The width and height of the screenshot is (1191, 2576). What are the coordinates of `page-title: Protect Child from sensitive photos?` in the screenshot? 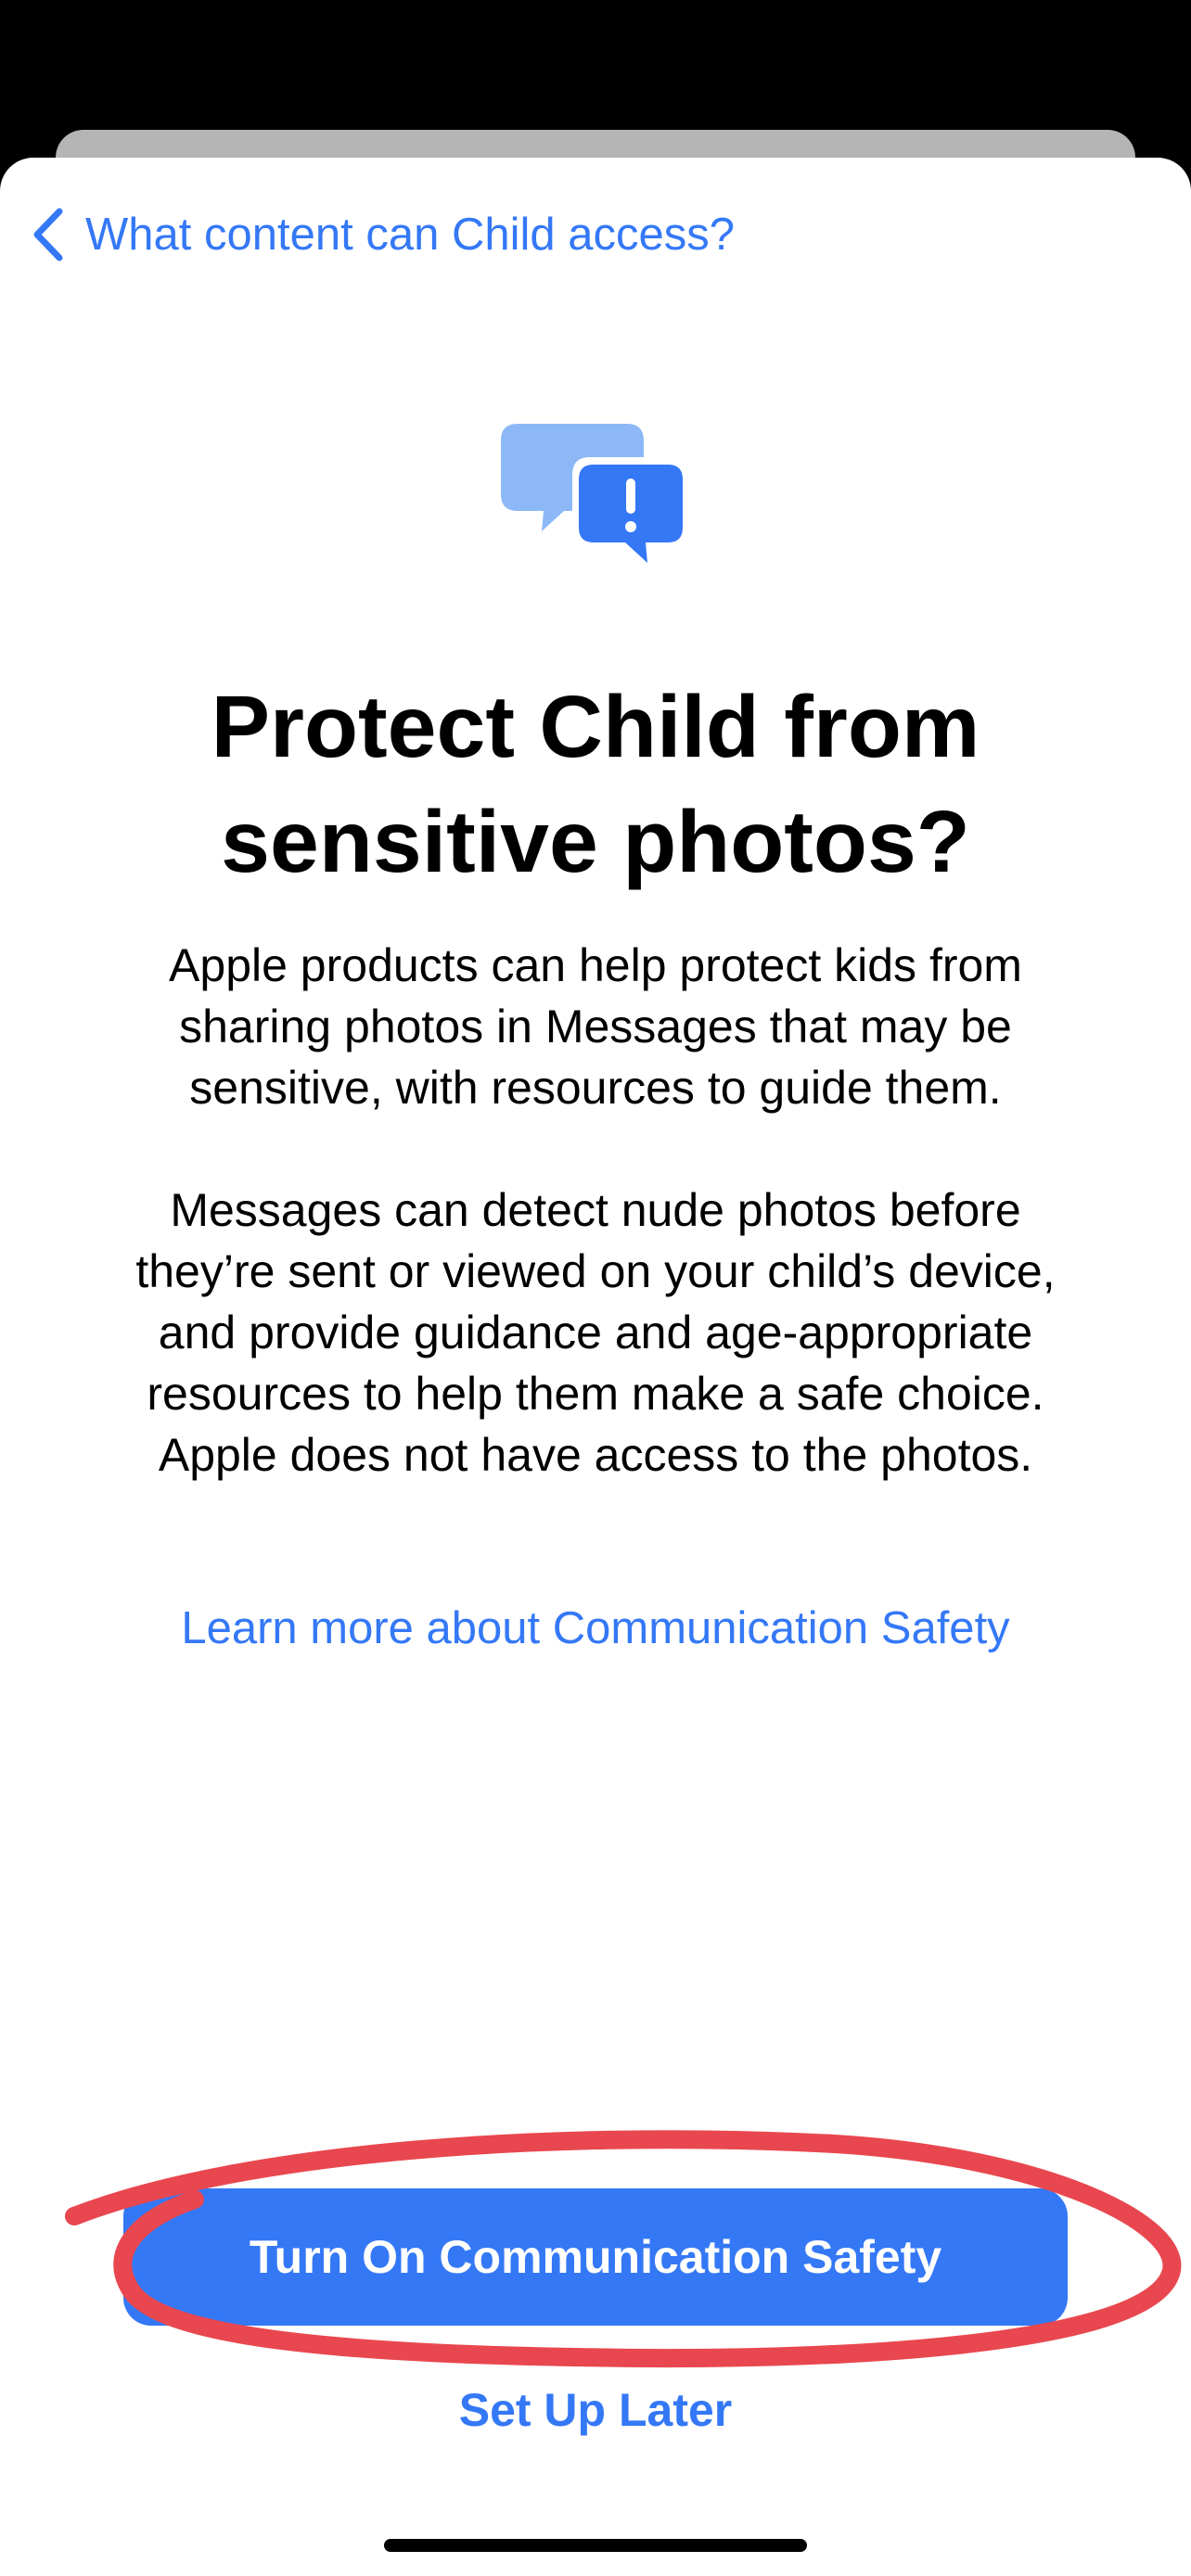 It's located at (595, 784).